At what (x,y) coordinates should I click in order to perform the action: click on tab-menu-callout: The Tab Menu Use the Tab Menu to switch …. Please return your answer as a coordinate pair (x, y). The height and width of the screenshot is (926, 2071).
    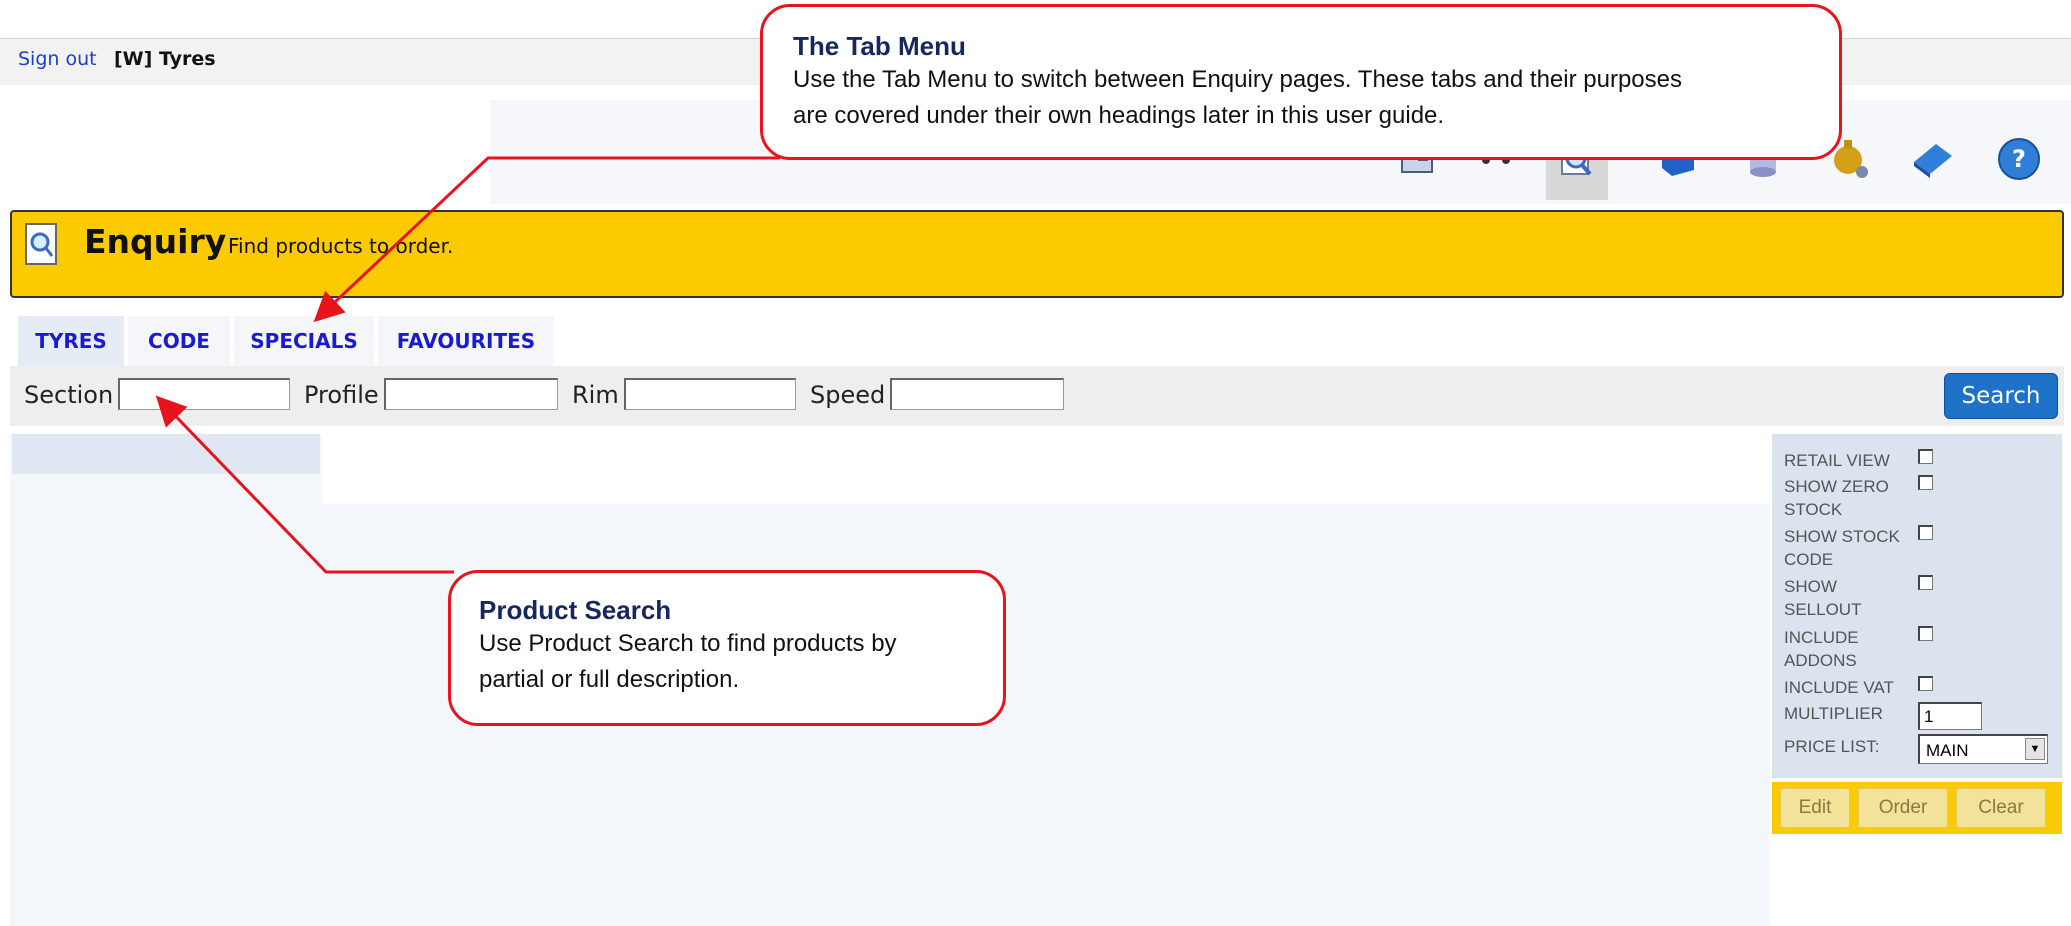
    Looking at the image, I should click on (1301, 82).